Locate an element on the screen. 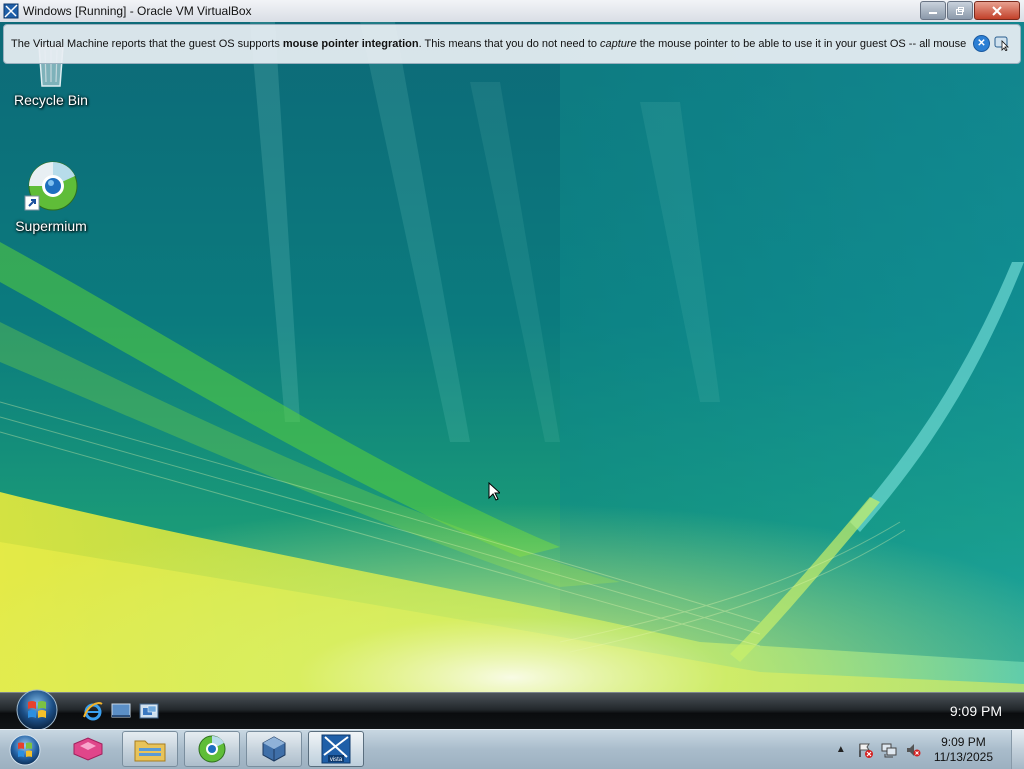 This screenshot has width=1024, height=769. notification-text-italic: capture is located at coordinates (618, 44).